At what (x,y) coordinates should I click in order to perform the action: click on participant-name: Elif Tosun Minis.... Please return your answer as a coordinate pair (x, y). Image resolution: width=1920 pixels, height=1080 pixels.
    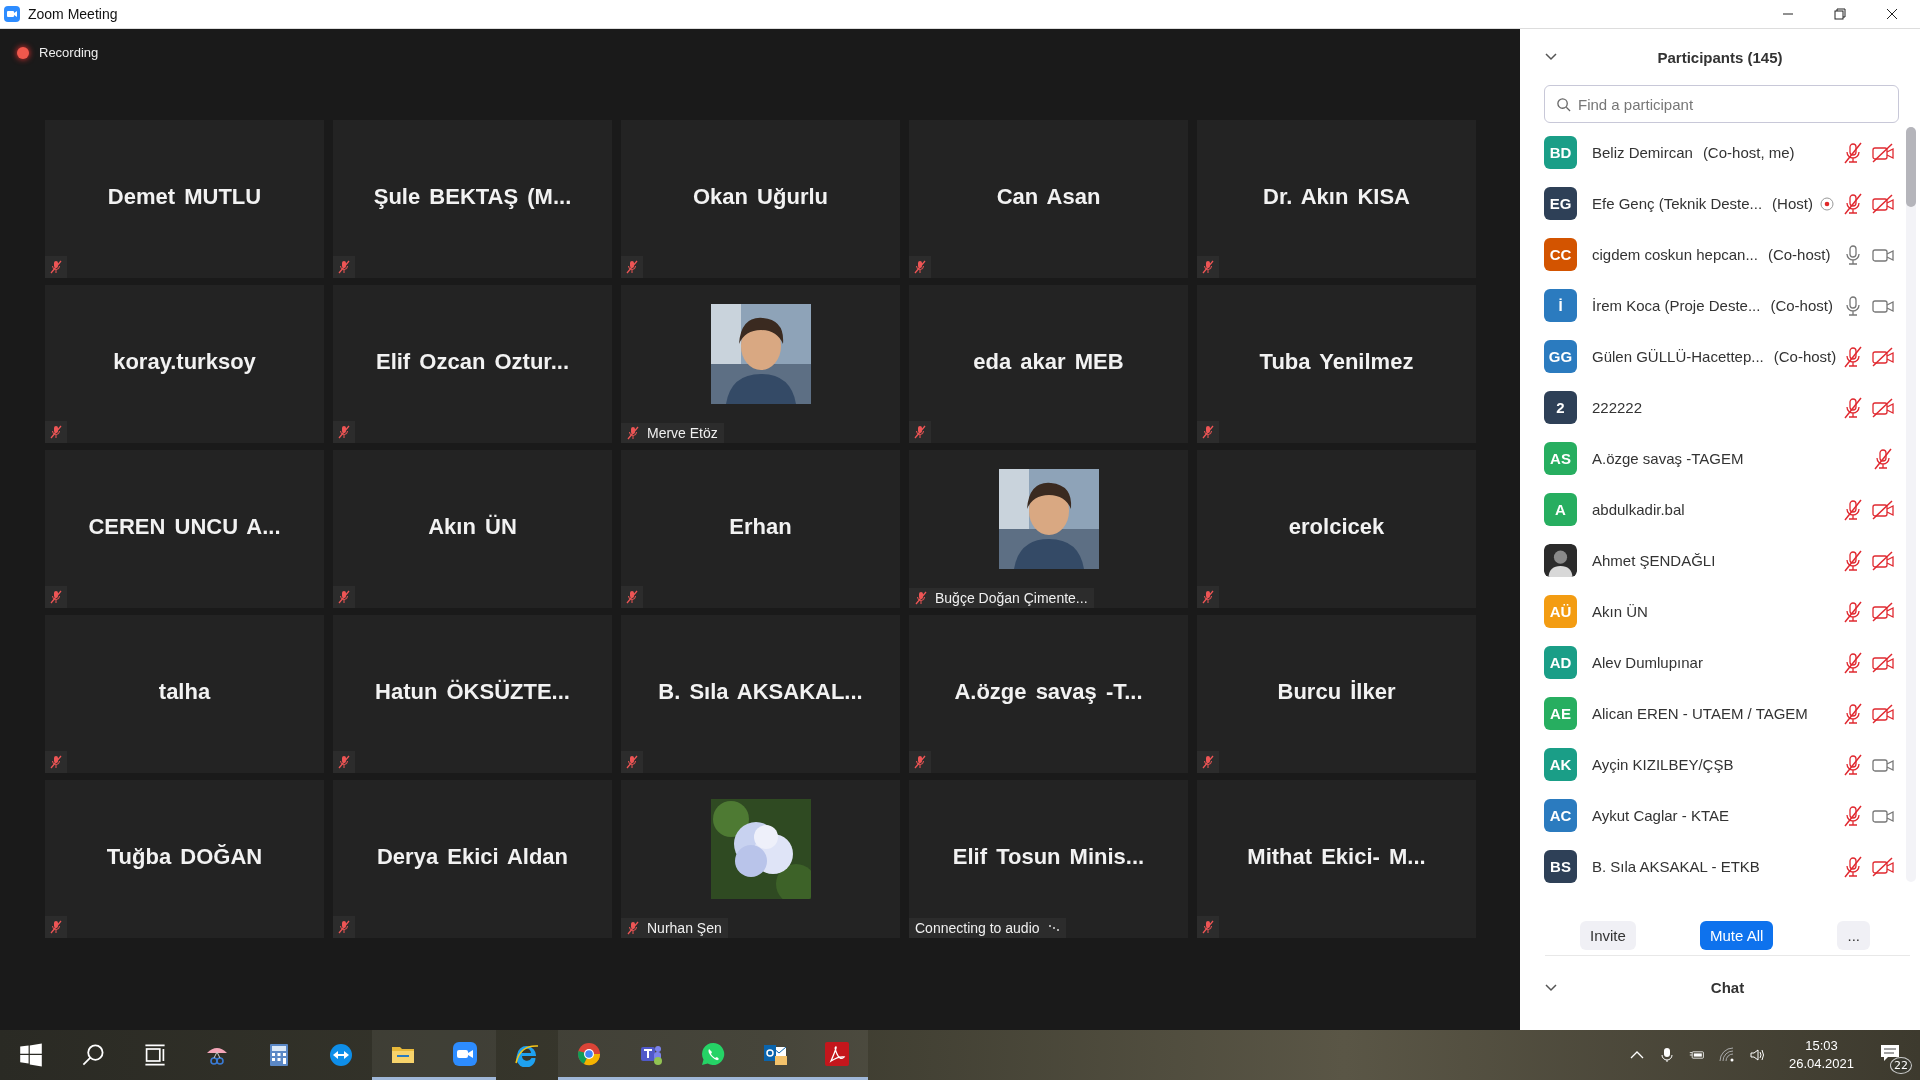
    Looking at the image, I should click on (1048, 857).